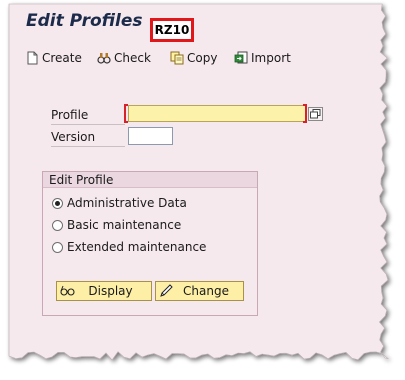  I want to click on copy-button: Copy, so click(193, 58).